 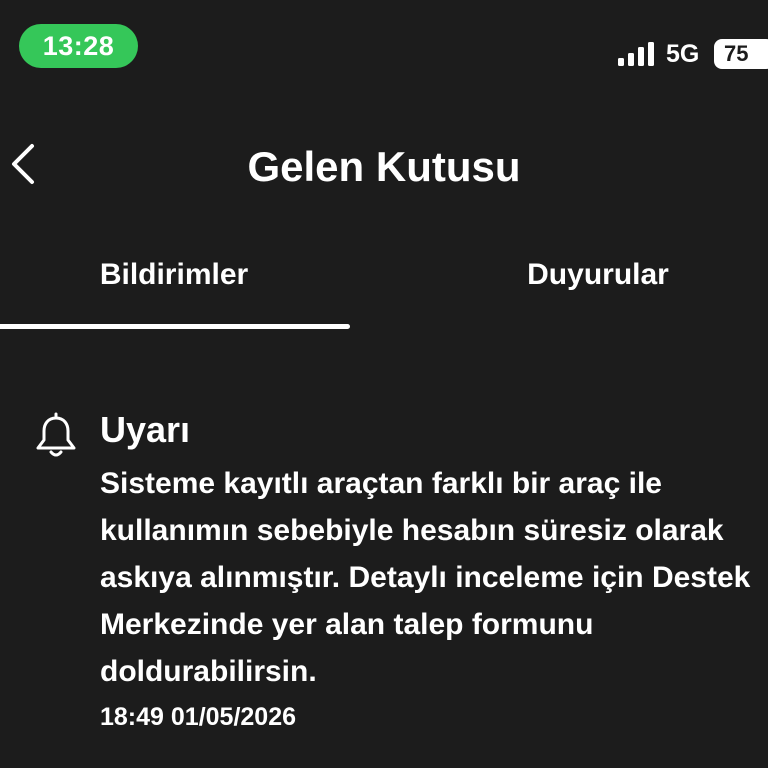 I want to click on active-tab-indicator, so click(x=175, y=326).